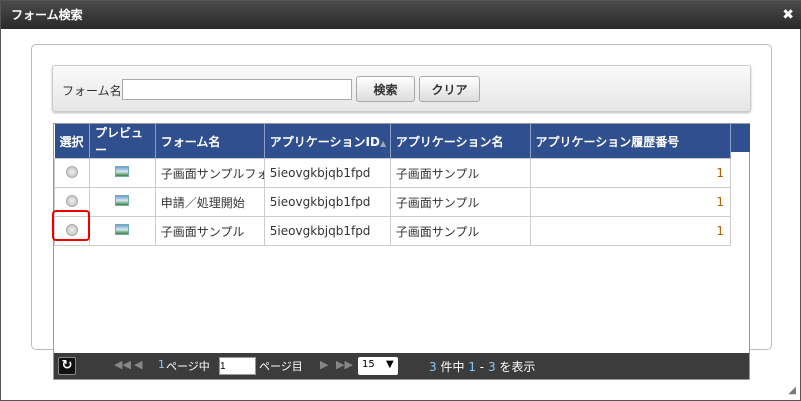  I want to click on col-app-id: アプリケーションID▲, so click(327, 141).